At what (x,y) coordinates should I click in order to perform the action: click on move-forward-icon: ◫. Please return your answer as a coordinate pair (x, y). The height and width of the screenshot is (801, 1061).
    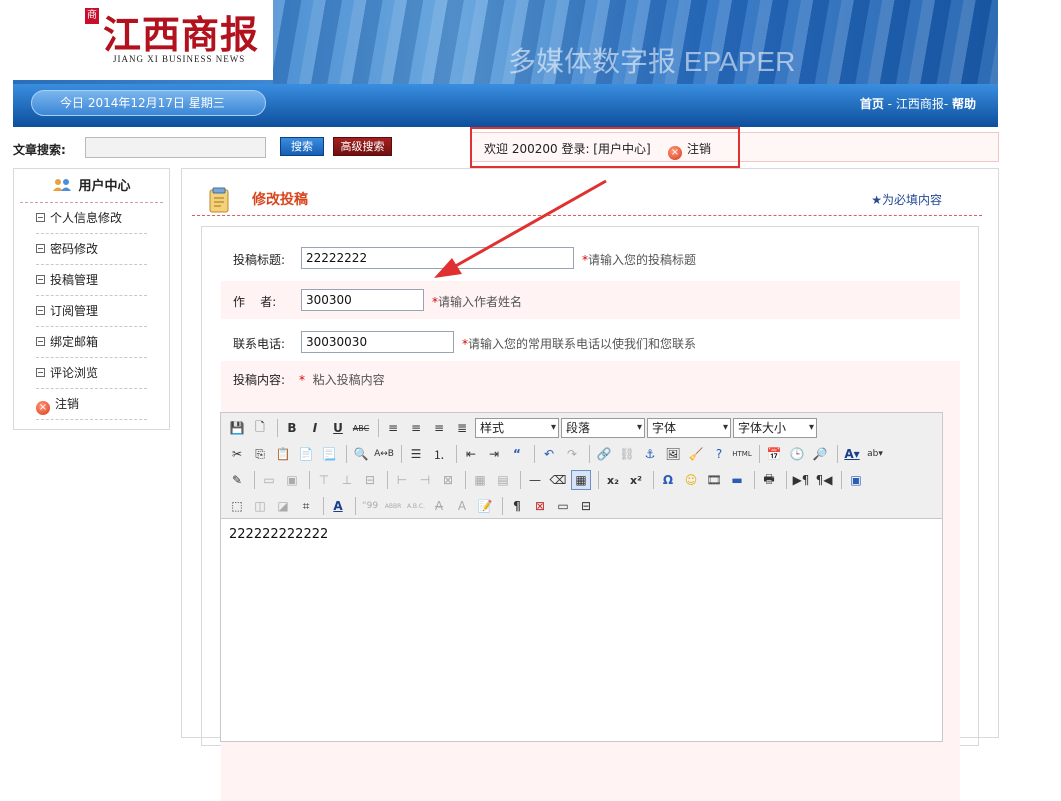
    Looking at the image, I should click on (260, 506).